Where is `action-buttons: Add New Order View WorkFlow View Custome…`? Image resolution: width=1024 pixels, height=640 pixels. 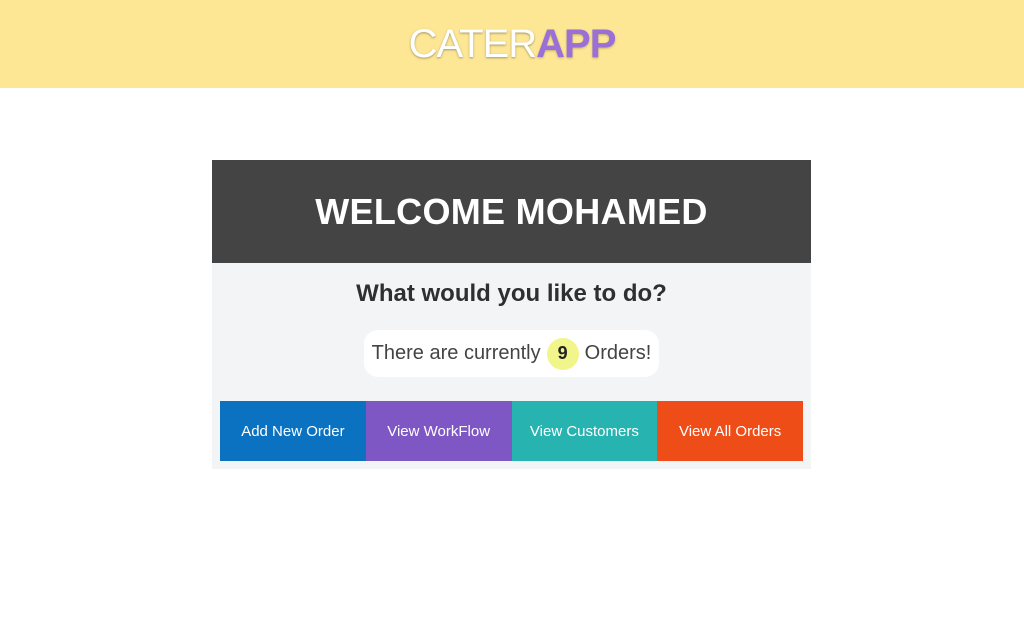 action-buttons: Add New Order View WorkFlow View Custome… is located at coordinates (511, 431).